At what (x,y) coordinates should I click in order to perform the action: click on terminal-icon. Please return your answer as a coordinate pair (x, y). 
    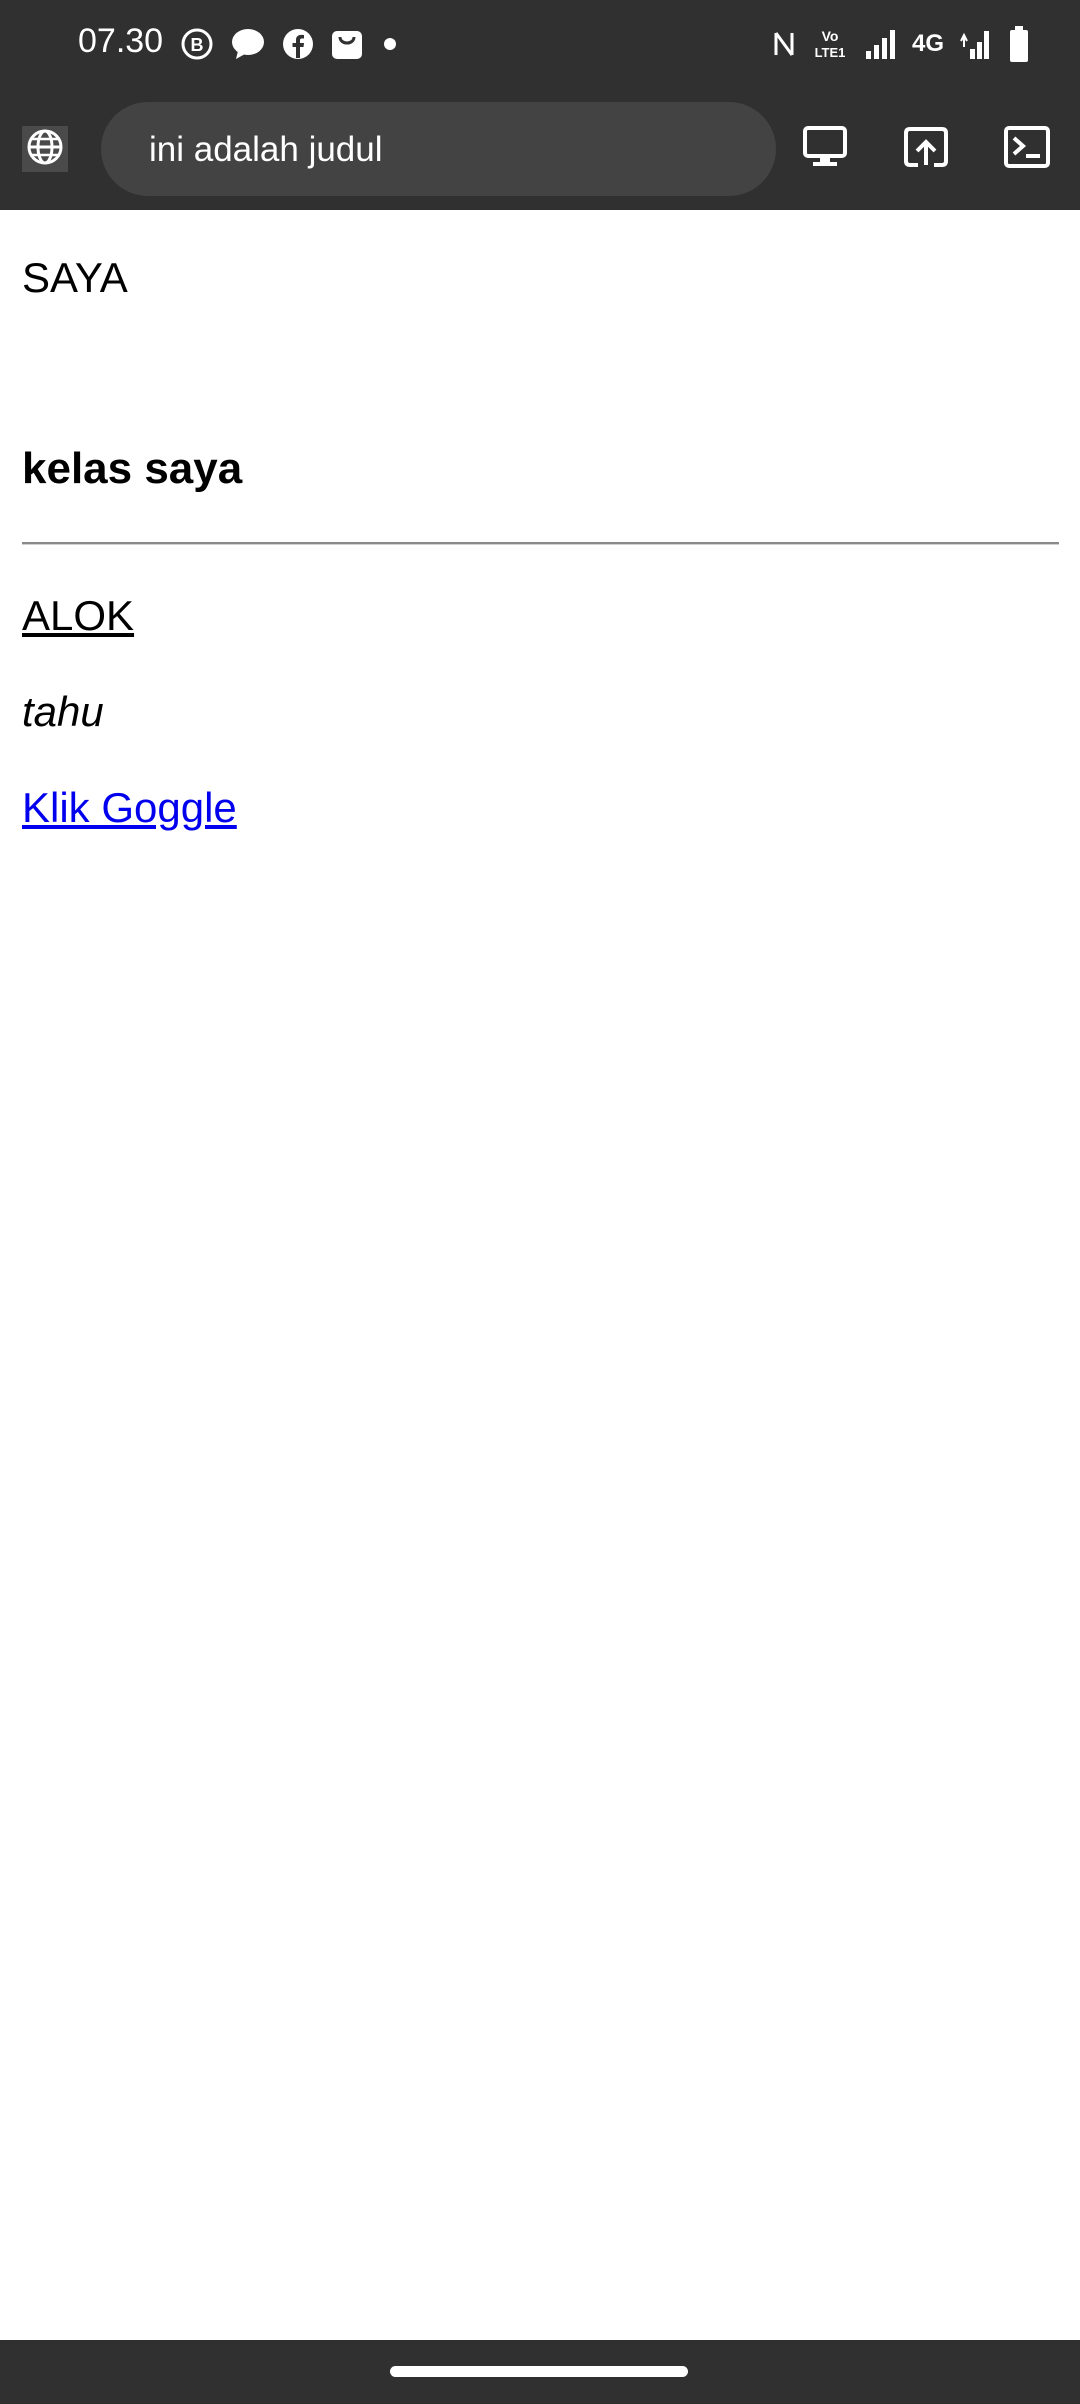
    Looking at the image, I should click on (1027, 149).